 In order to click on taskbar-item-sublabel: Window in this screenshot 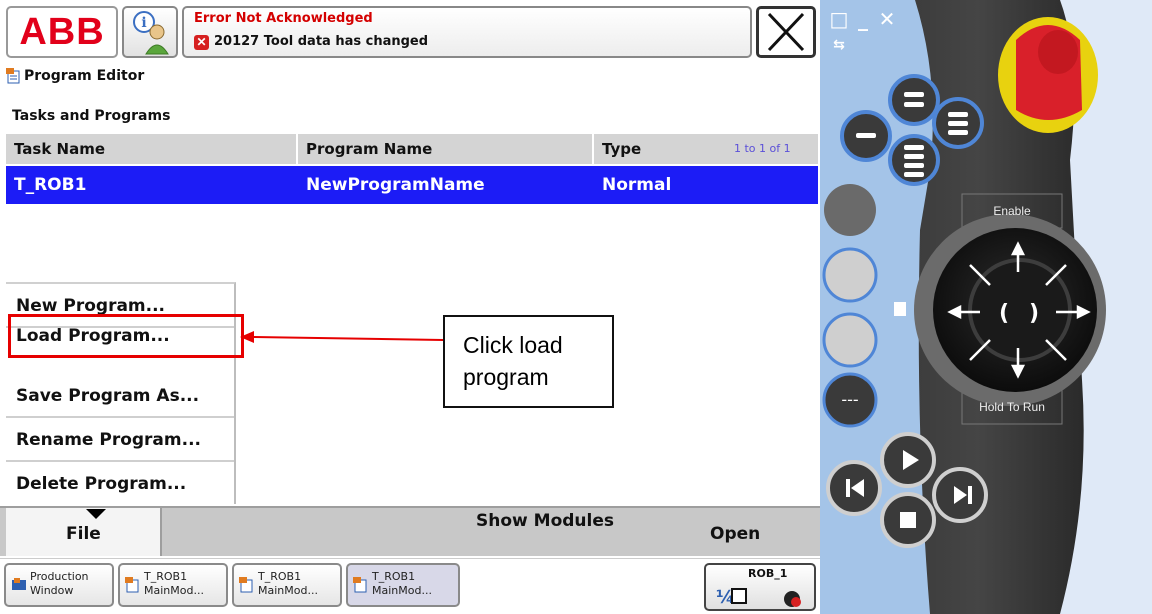, I will do `click(52, 590)`.